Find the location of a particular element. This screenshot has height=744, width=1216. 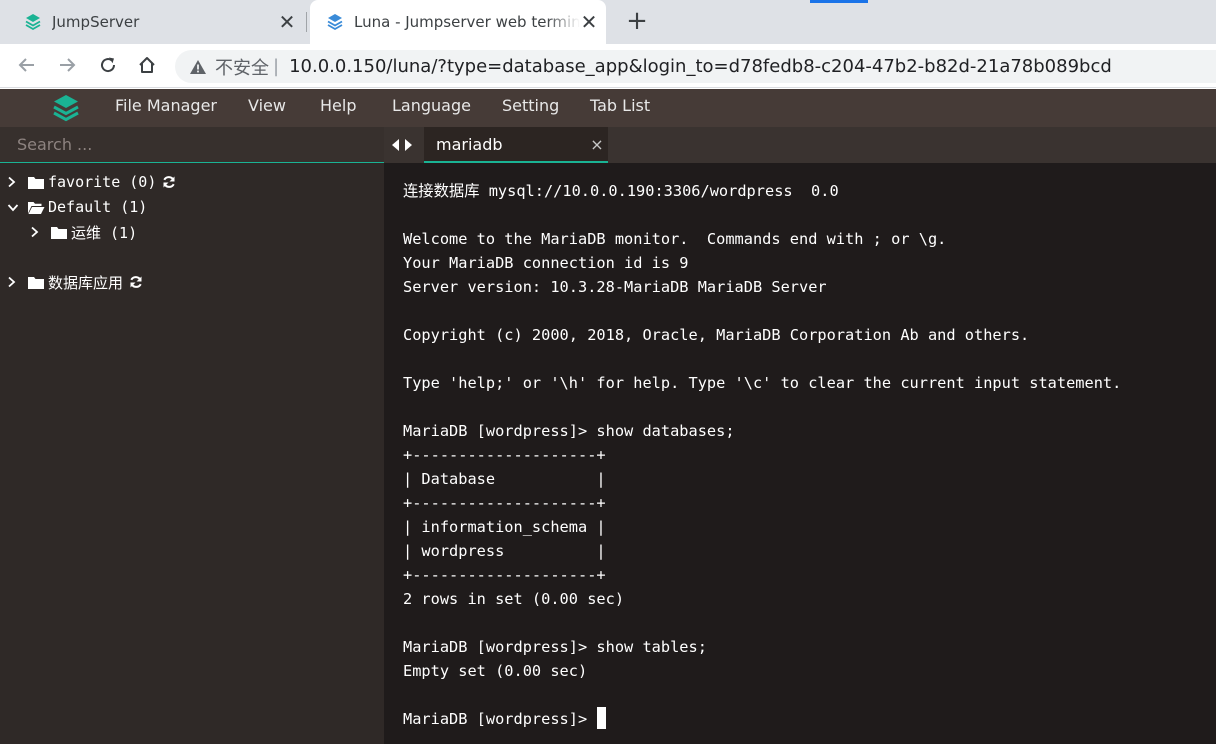

tree-node-yunwei: 运维 (1) is located at coordinates (83, 232).